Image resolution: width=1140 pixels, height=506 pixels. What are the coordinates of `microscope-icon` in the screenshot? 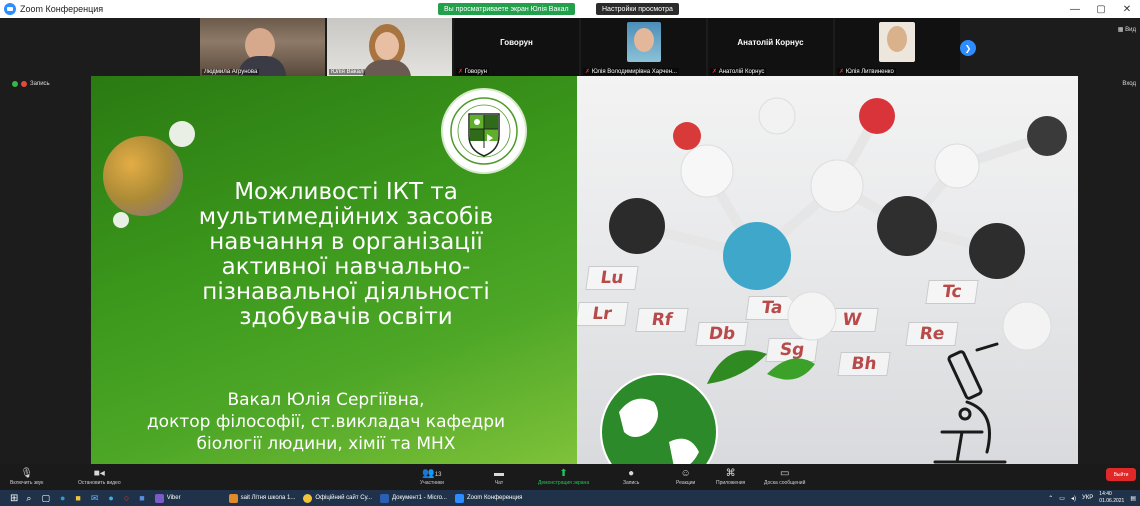 It's located at (970, 403).